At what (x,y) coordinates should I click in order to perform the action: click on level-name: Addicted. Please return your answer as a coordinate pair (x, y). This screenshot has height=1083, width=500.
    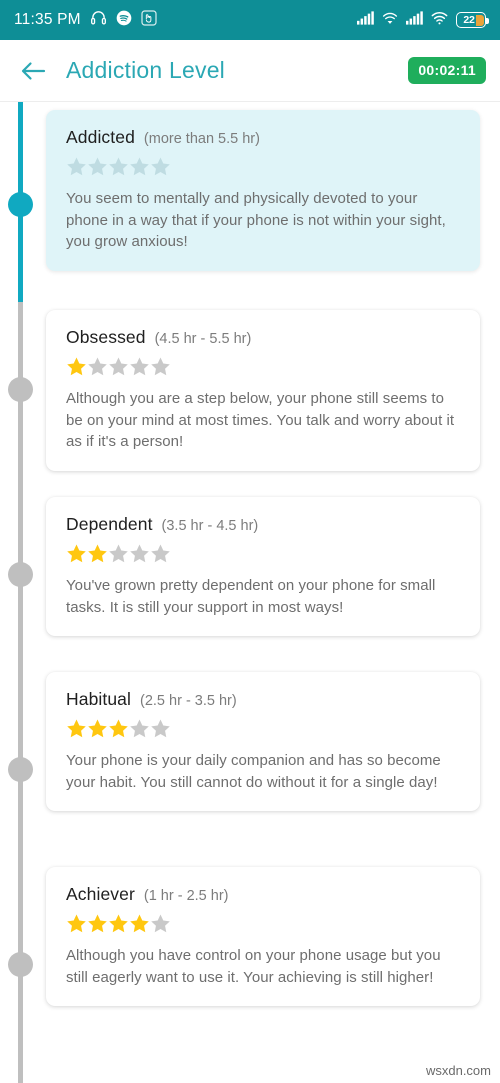
    Looking at the image, I should click on (100, 137).